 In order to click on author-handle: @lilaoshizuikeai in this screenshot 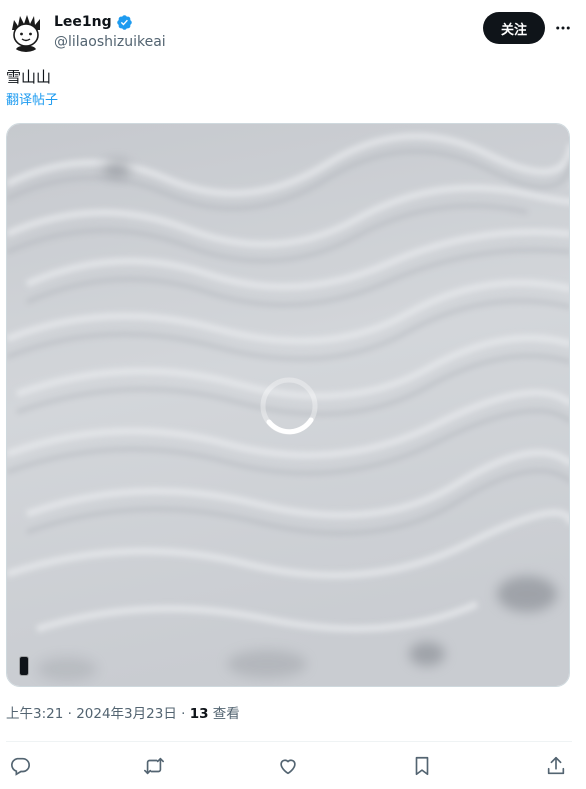, I will do `click(110, 42)`.